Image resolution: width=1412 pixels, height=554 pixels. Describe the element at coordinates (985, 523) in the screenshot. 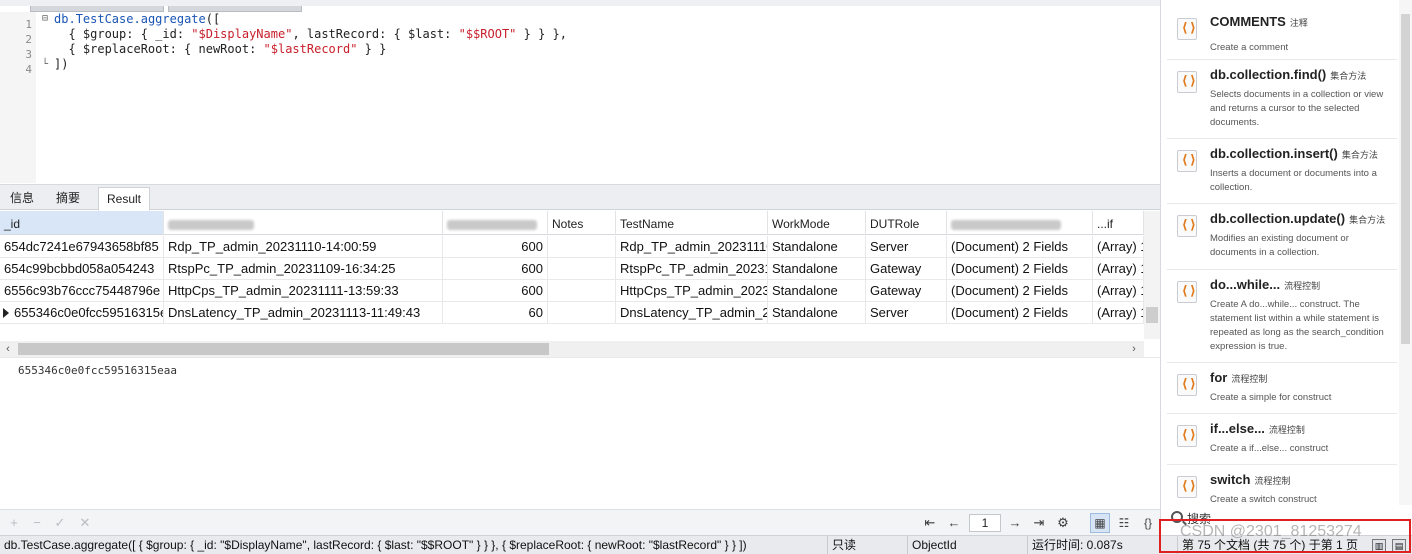

I see `page-number-input: 1` at that location.